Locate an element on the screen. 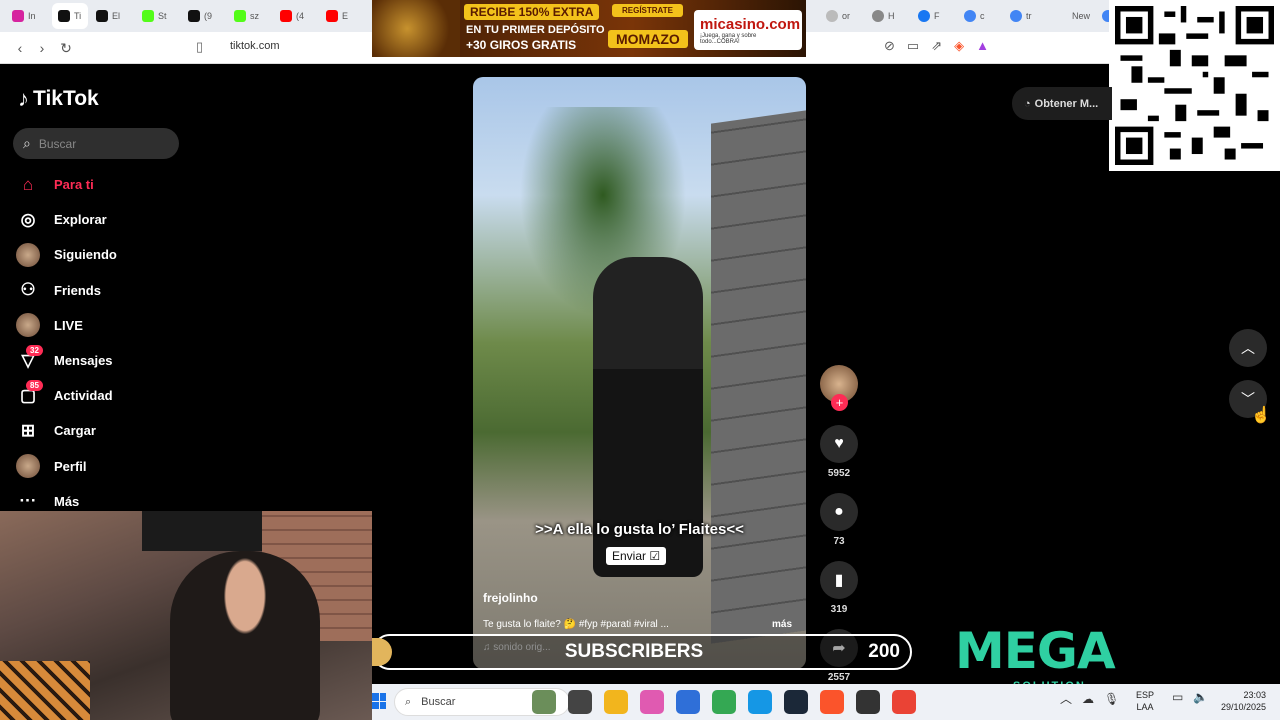  live-icon is located at coordinates (28, 325).